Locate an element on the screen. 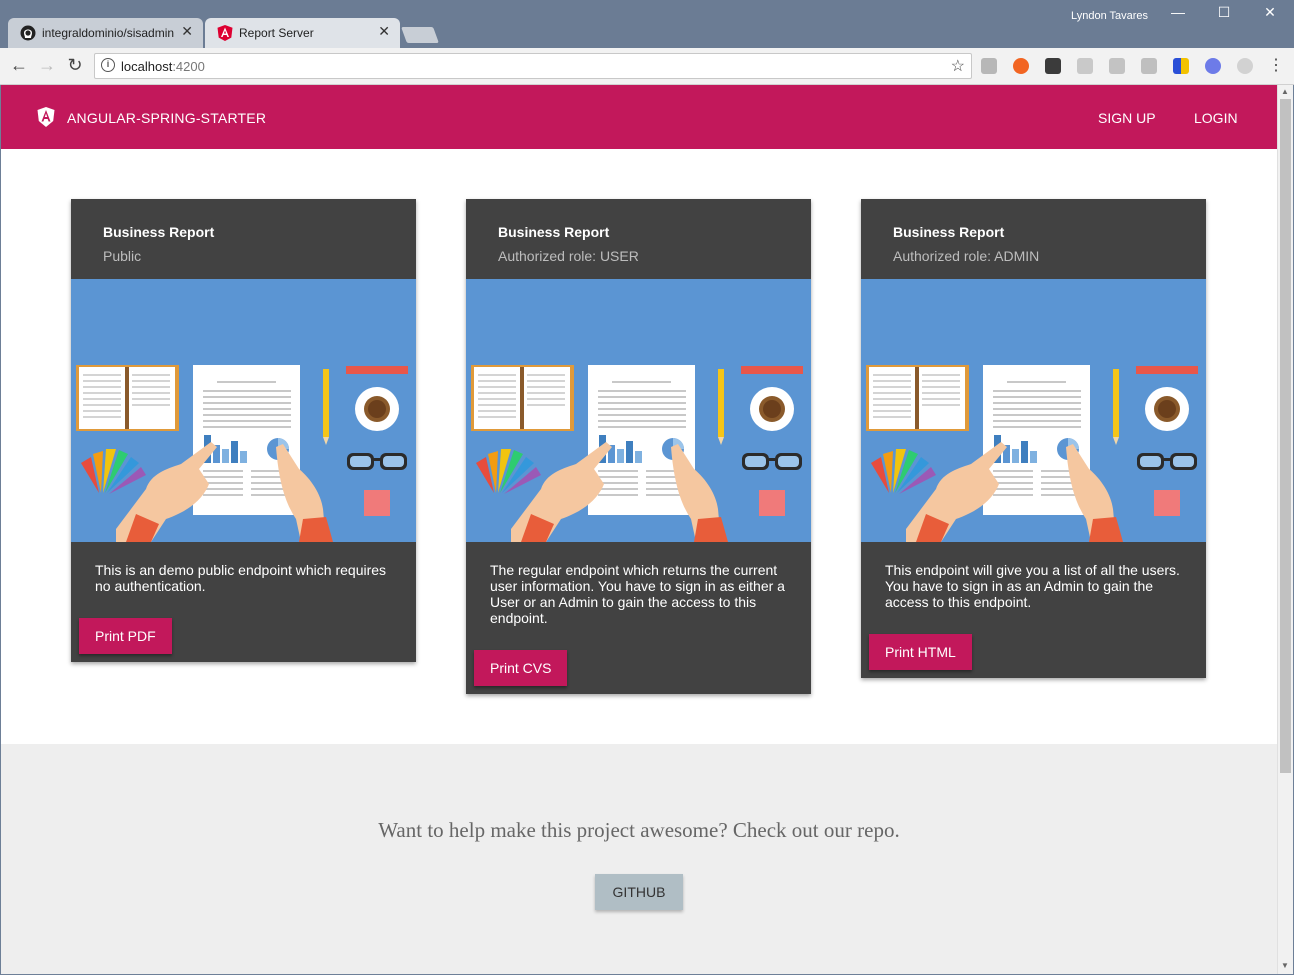  card-header: Business Report Authorized role: ADMIN is located at coordinates (1033, 239).